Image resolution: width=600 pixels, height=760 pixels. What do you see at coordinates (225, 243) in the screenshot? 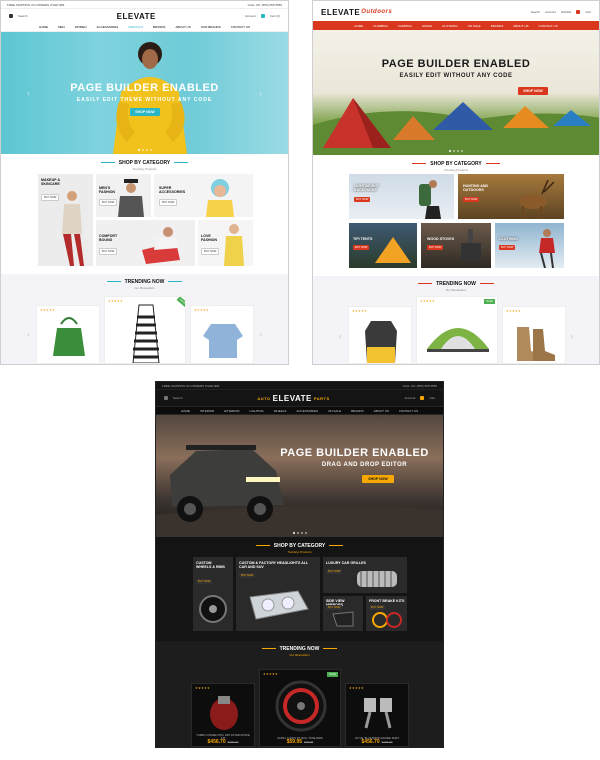
I see `category-tile-love: LOVE FASHION BUY NOW` at bounding box center [225, 243].